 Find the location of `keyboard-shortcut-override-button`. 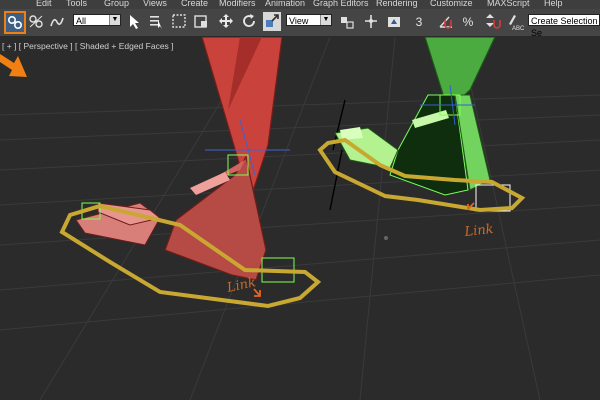

keyboard-shortcut-override-button is located at coordinates (394, 21).